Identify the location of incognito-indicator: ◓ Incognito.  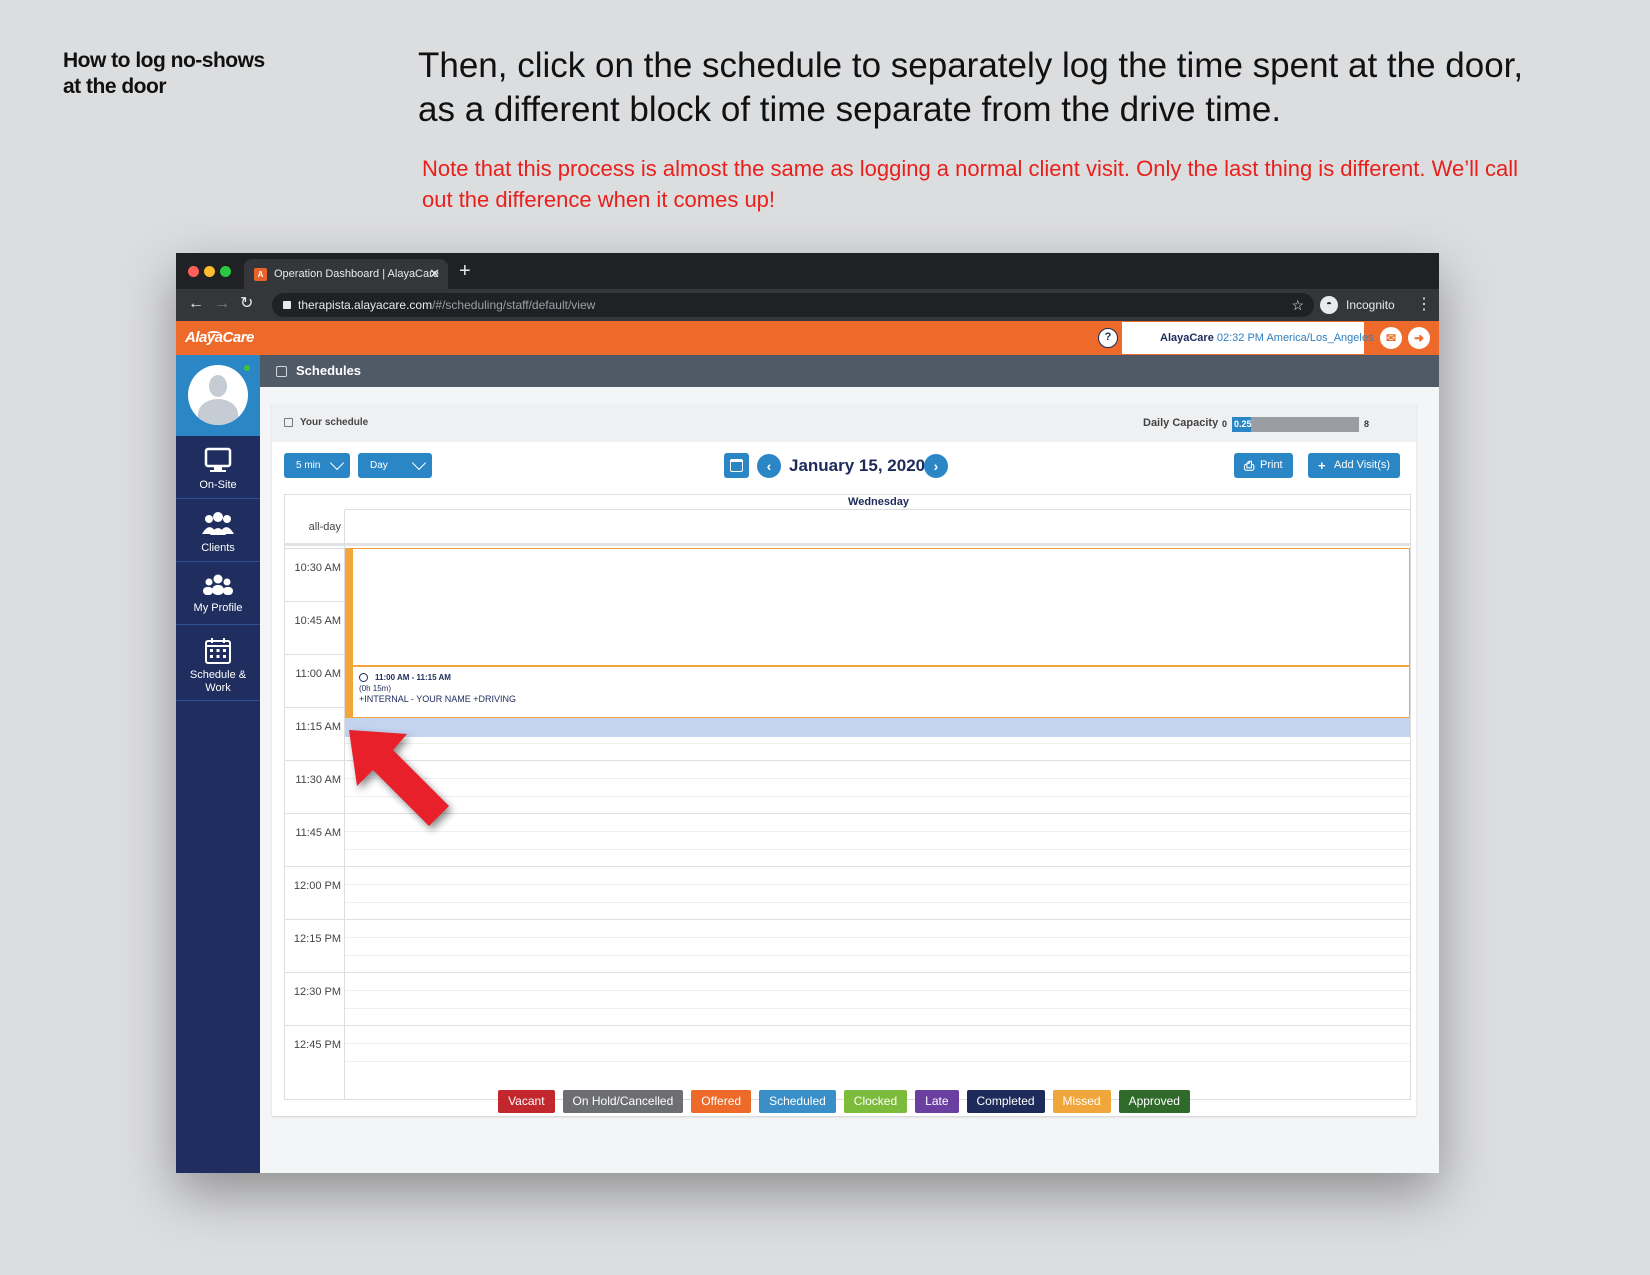
(1357, 305).